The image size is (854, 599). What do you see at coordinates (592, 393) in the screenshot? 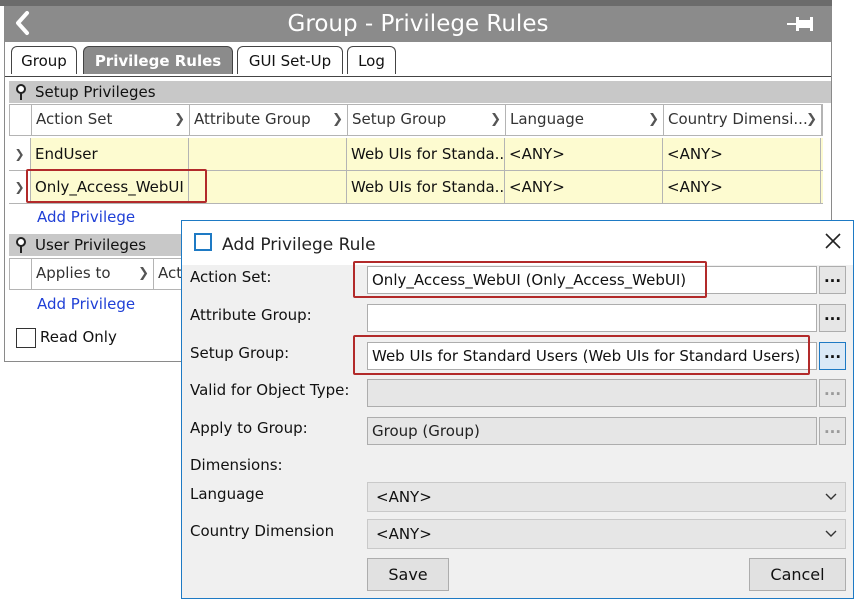
I see `valid-for-object-type-field` at bounding box center [592, 393].